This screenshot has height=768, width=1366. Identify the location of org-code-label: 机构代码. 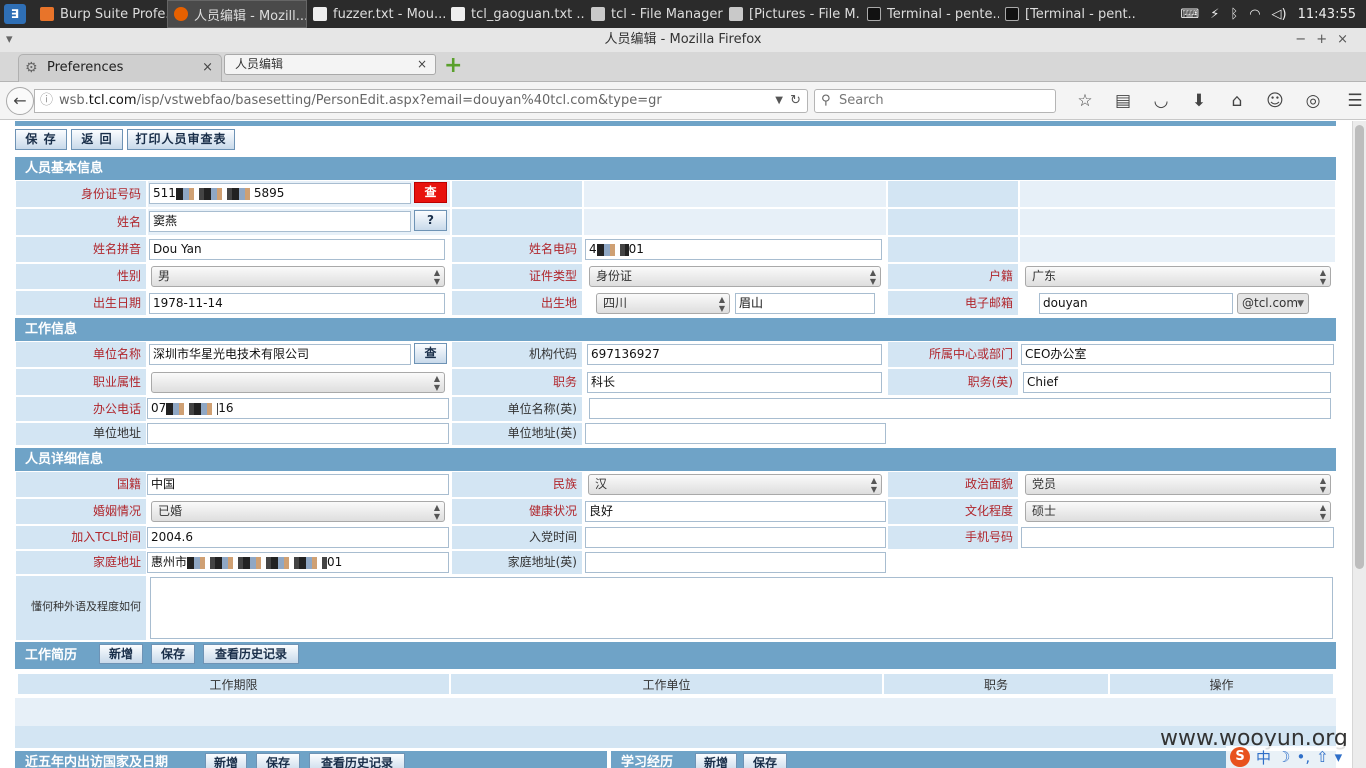
(552, 354).